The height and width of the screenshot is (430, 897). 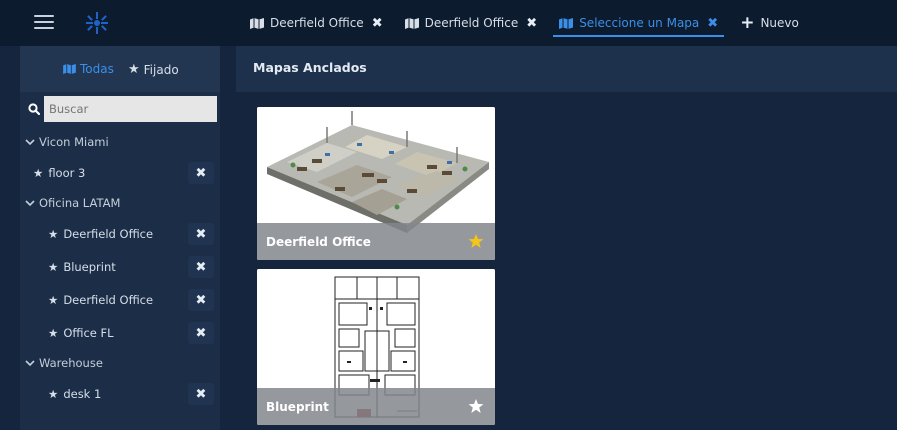 I want to click on tree-item-deerfield-office-2: ★ Deerfield Office ✖, so click(x=120, y=299).